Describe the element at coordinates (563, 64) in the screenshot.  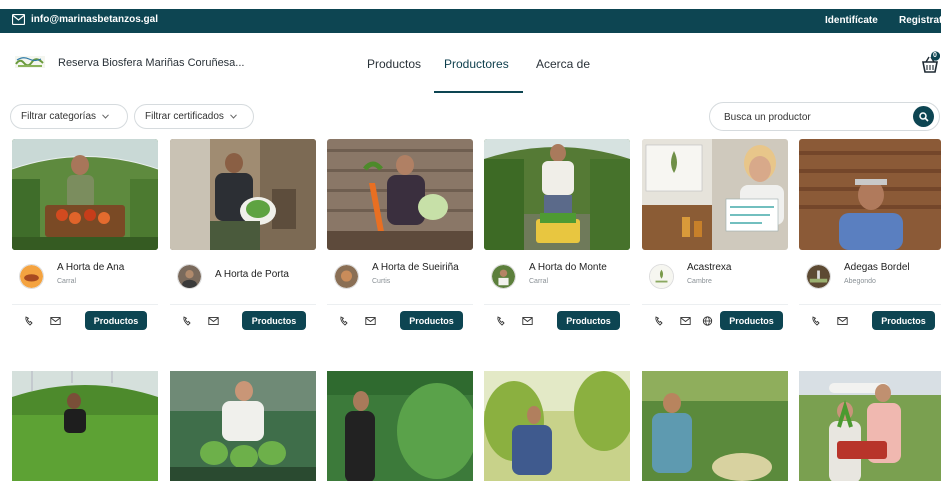
I see `nav-acerca-de: Acerca de` at that location.